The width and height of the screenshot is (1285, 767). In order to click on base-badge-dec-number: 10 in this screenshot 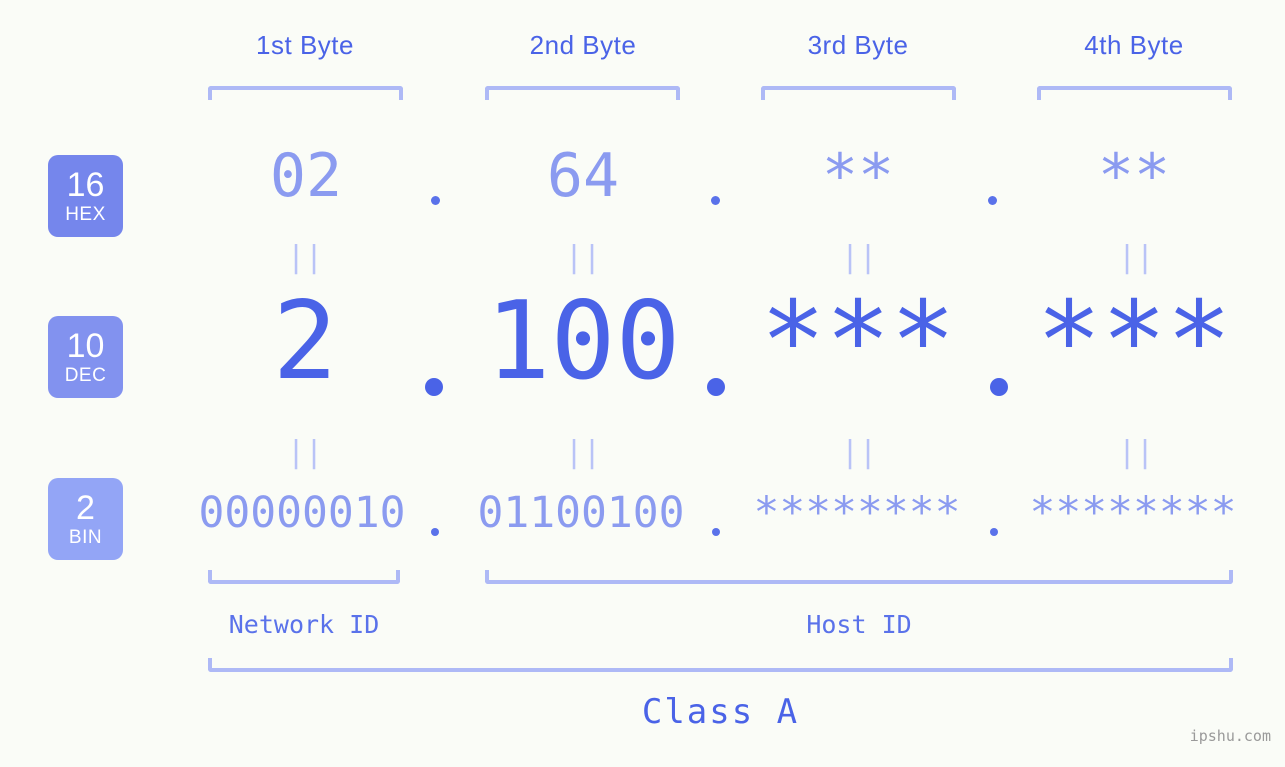, I will do `click(85, 346)`.